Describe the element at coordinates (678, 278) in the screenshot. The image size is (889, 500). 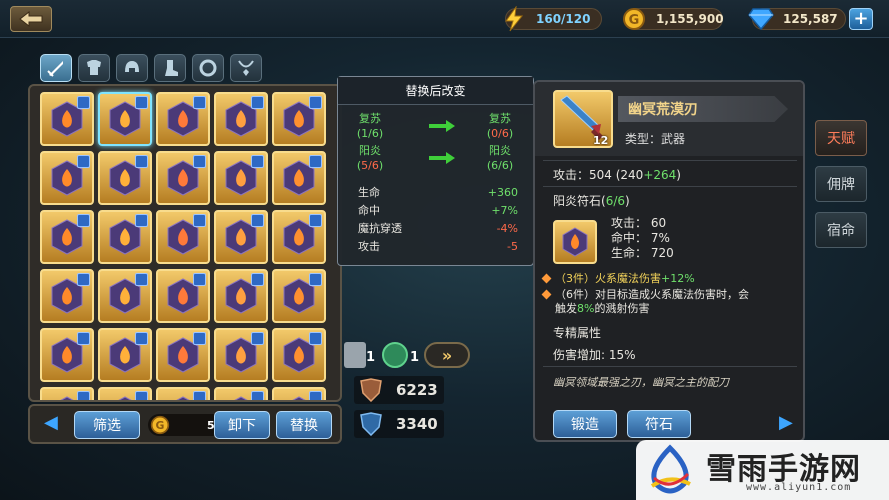
I see `set-bonus-3-value: +12%` at that location.